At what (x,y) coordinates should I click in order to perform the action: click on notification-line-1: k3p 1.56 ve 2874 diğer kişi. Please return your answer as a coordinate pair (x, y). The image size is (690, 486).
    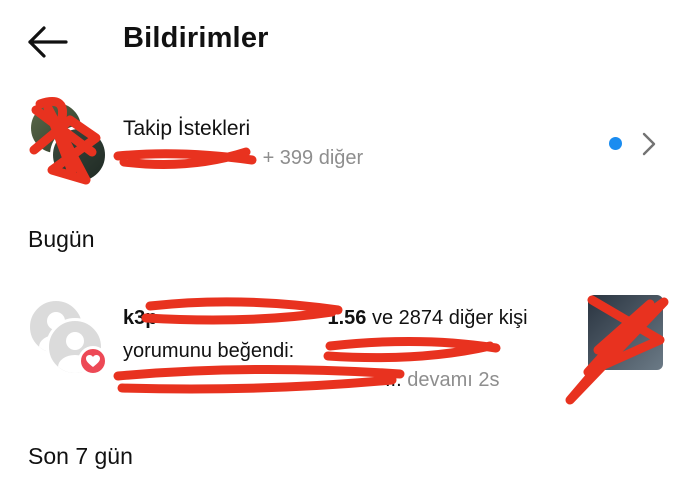
    Looking at the image, I should click on (325, 318).